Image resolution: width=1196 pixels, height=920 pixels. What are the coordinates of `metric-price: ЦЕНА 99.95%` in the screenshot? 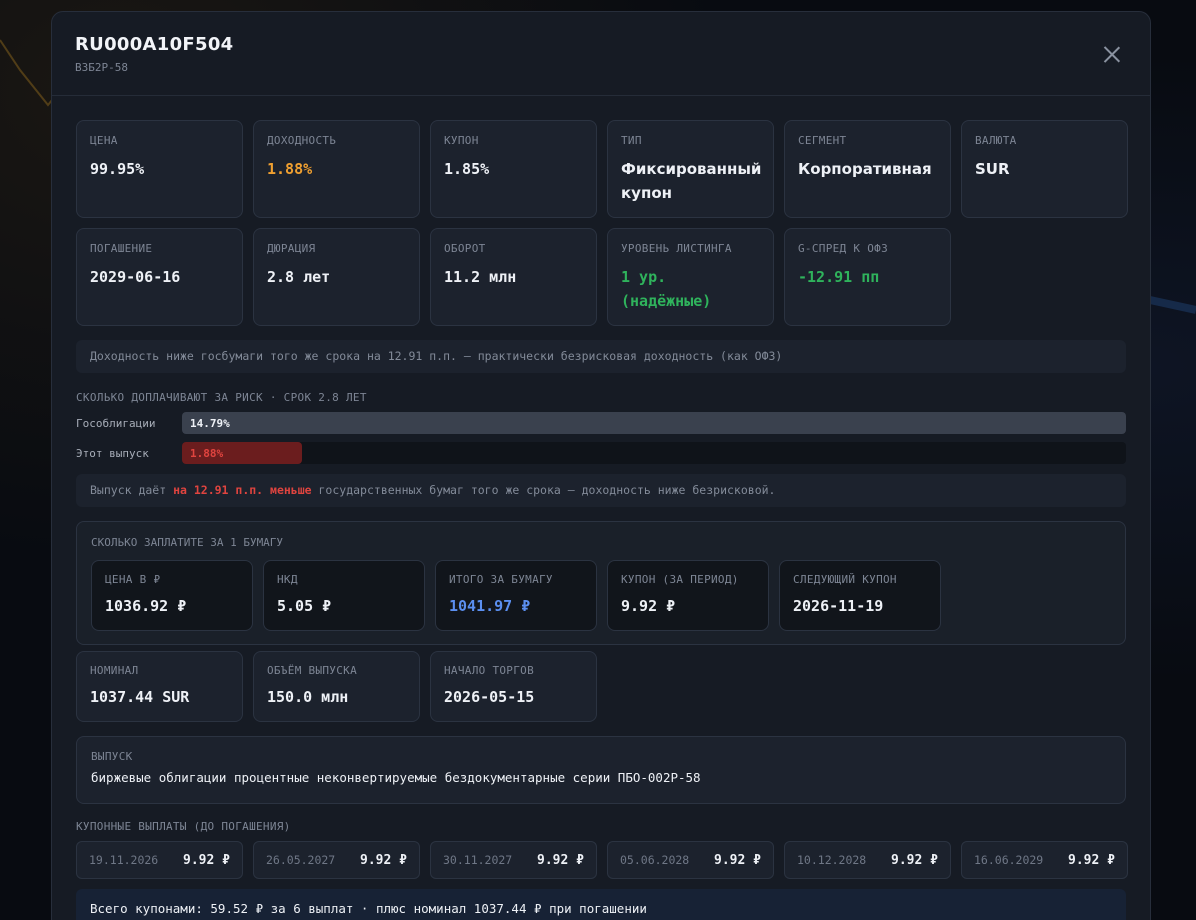 It's located at (159, 169).